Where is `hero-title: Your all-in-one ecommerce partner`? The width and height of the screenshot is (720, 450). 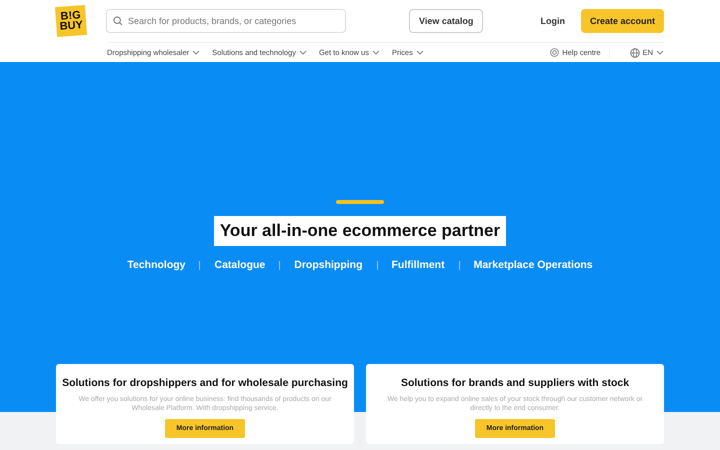
hero-title: Your all-in-one ecommerce partner is located at coordinates (360, 231).